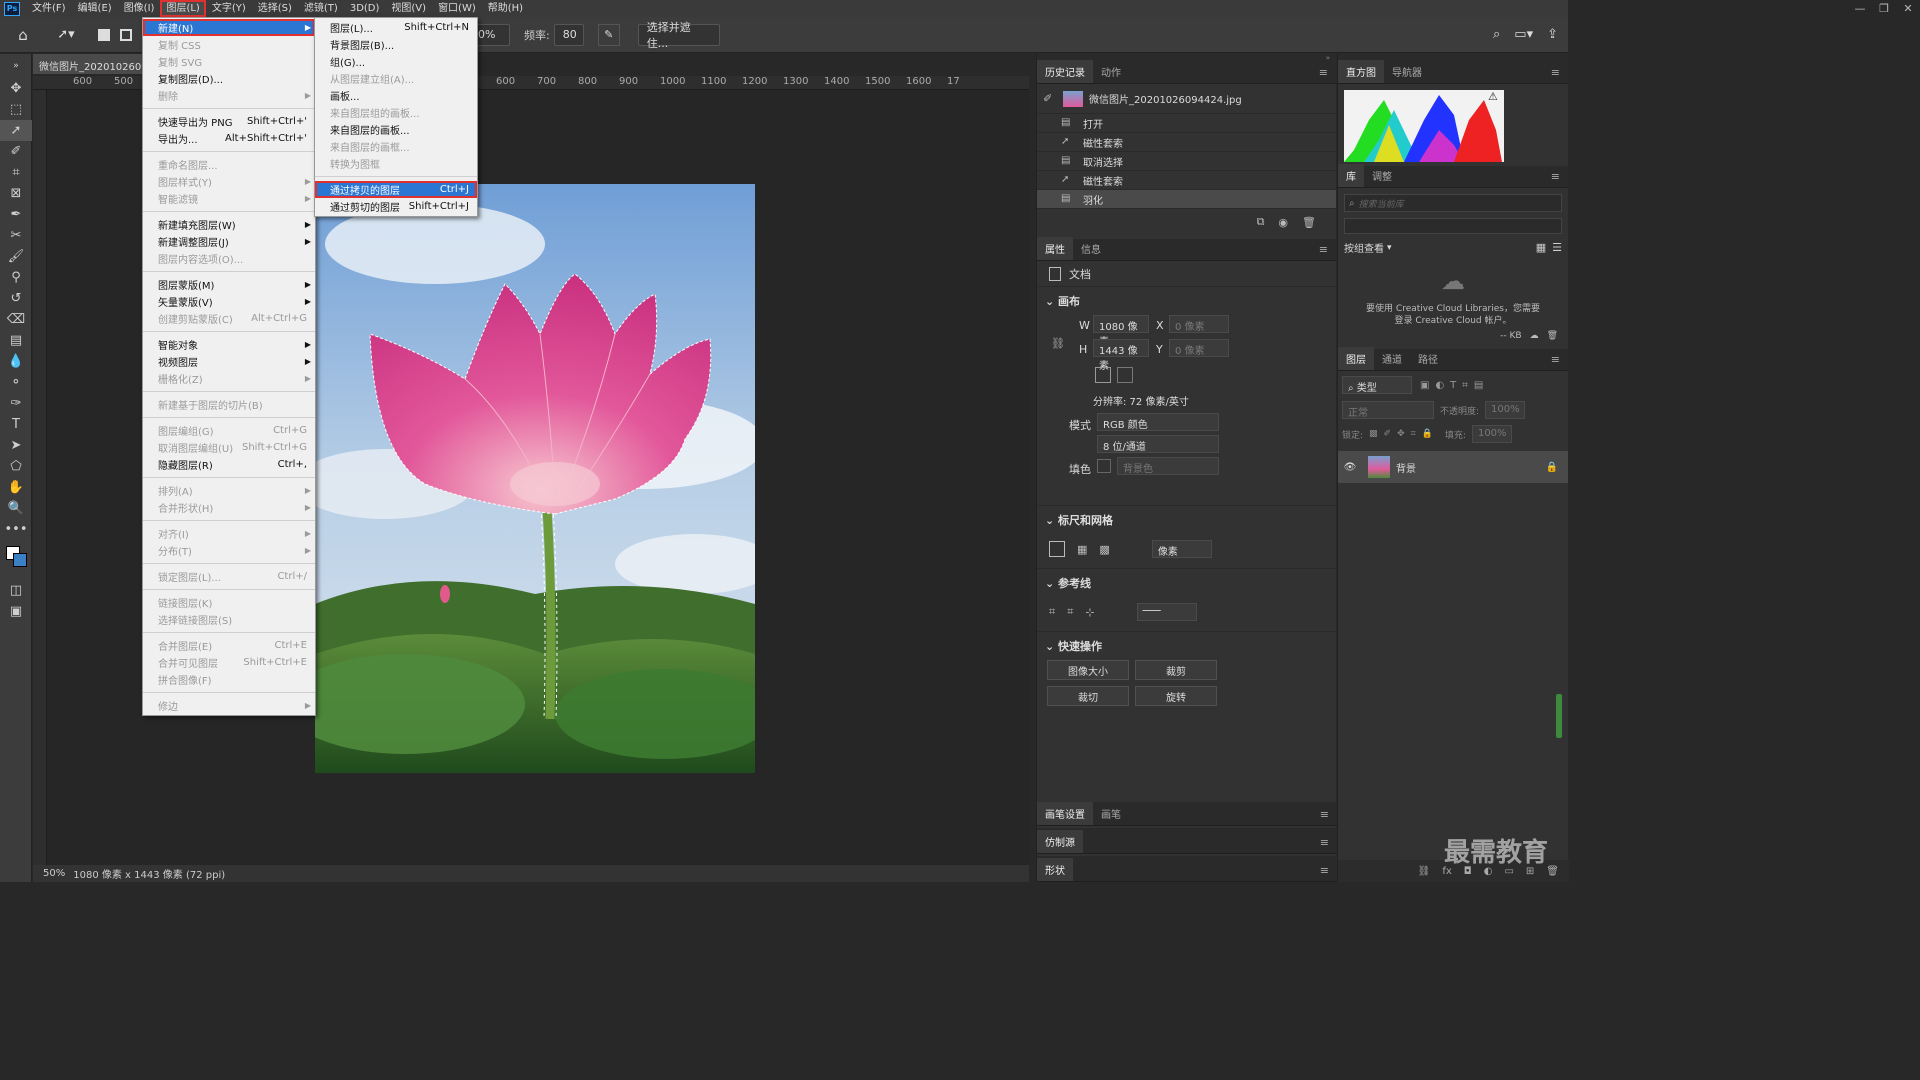  Describe the element at coordinates (1065, 813) in the screenshot. I see `tab-brush-settings: 画笔设置` at that location.